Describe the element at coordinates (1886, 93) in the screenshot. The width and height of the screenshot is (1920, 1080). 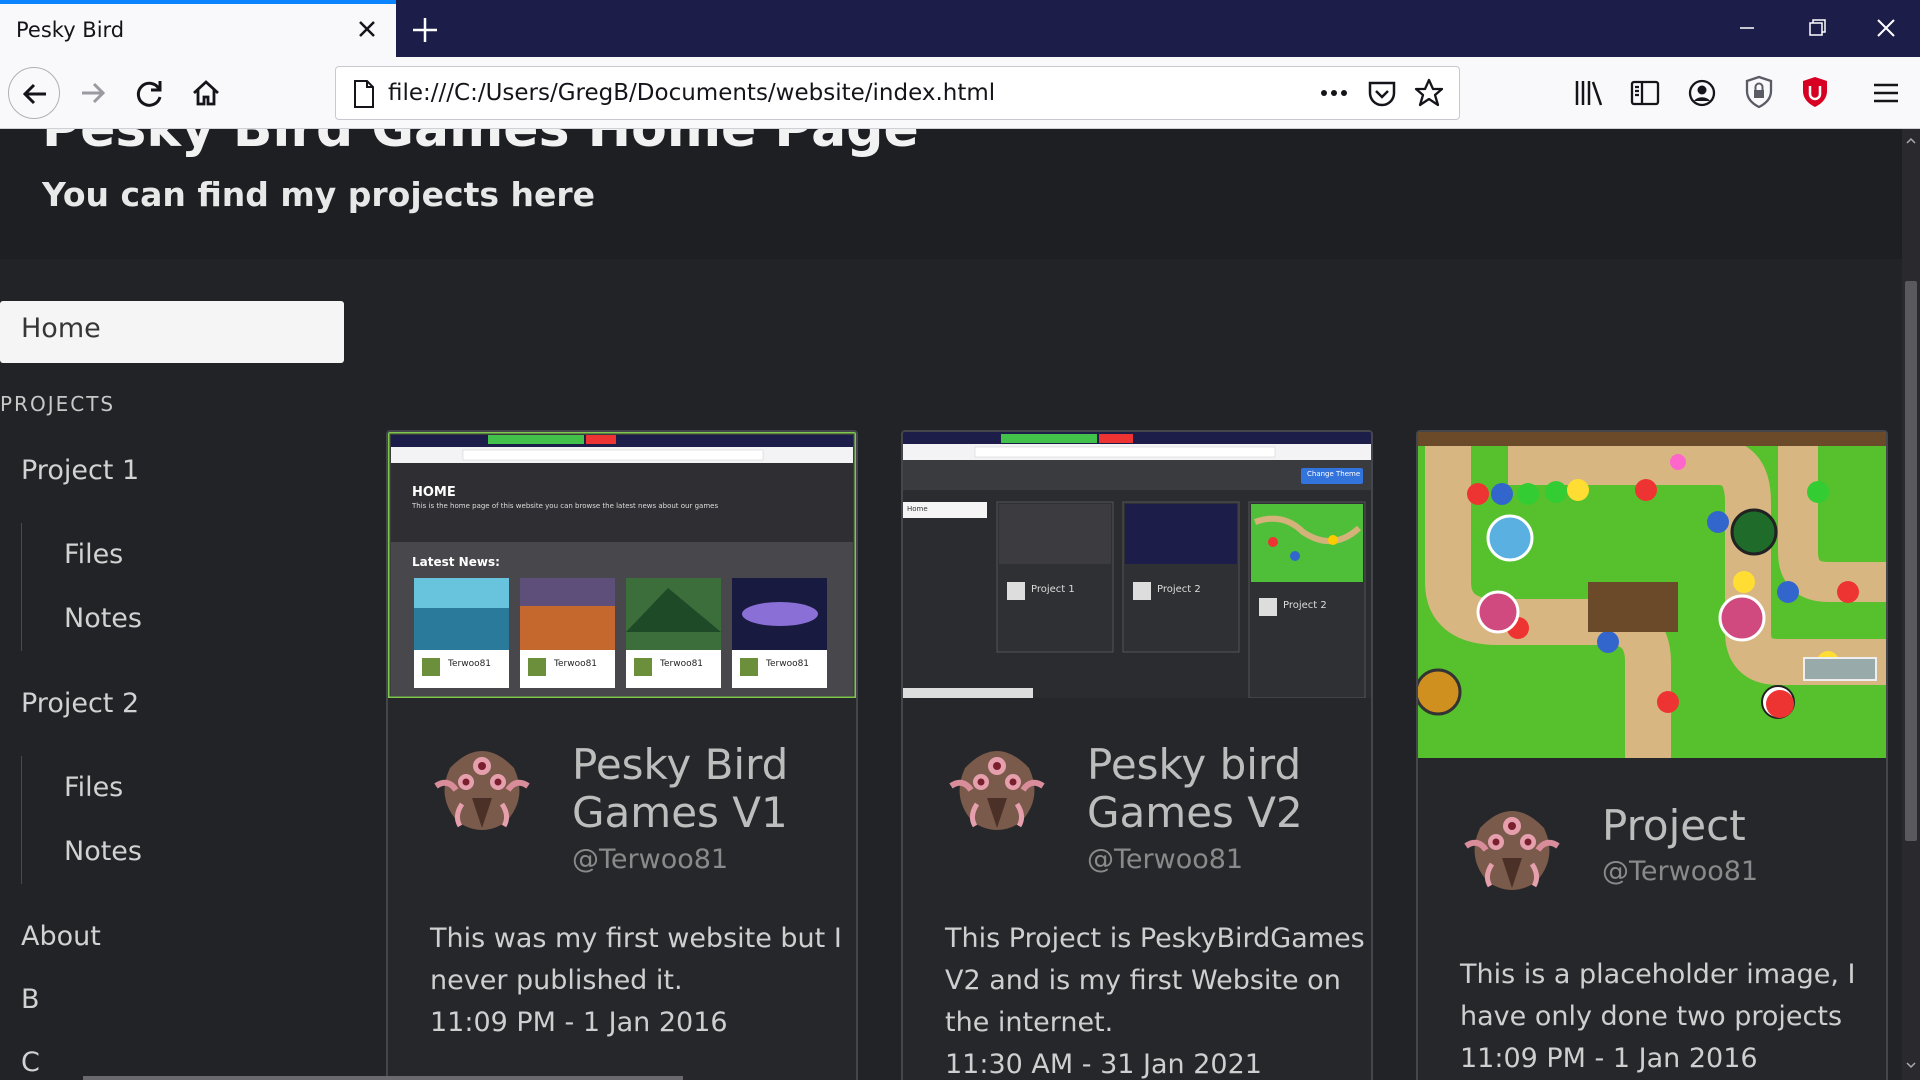
I see `menu-hamburger-icon` at that location.